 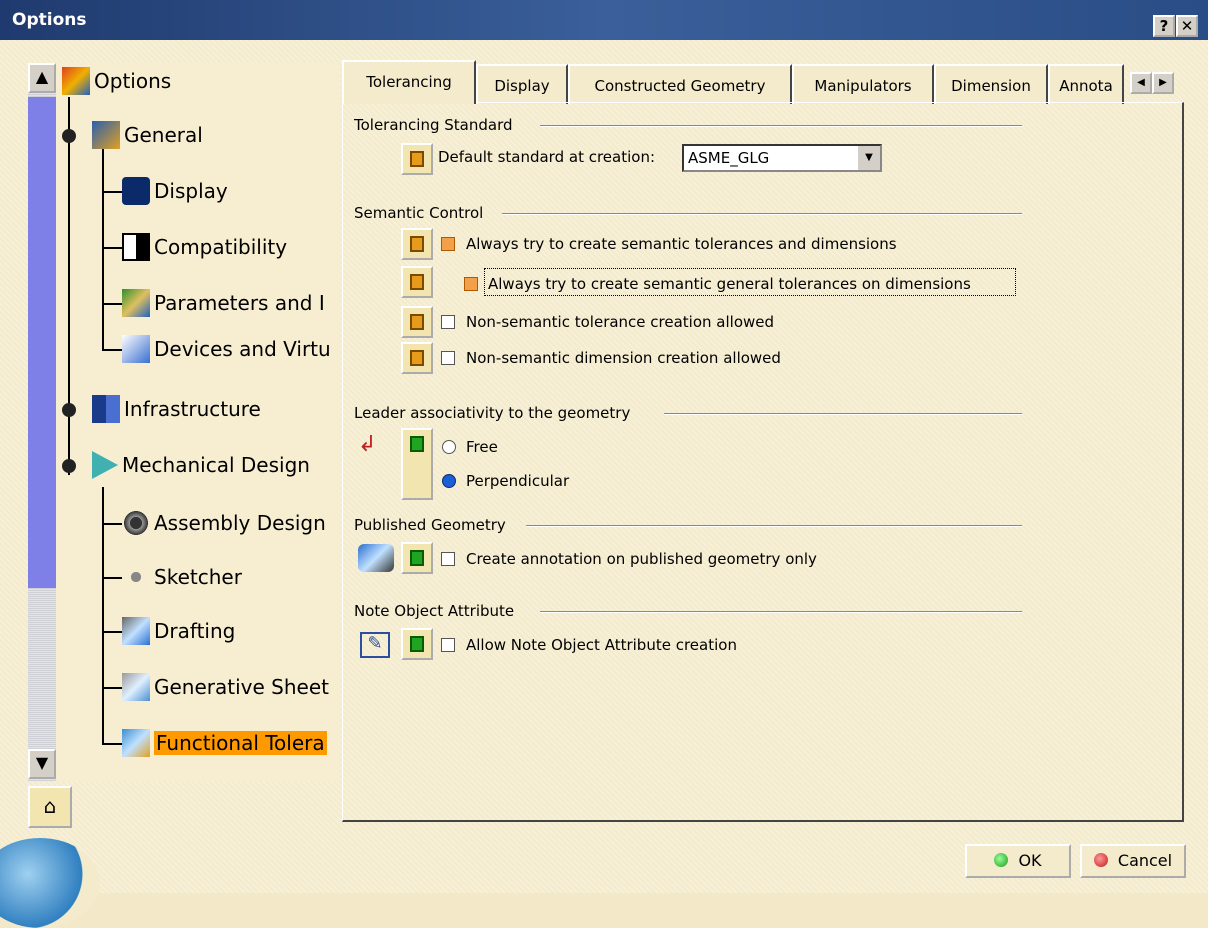 I want to click on tree-scrollbar: ▲ ▼, so click(x=42, y=422).